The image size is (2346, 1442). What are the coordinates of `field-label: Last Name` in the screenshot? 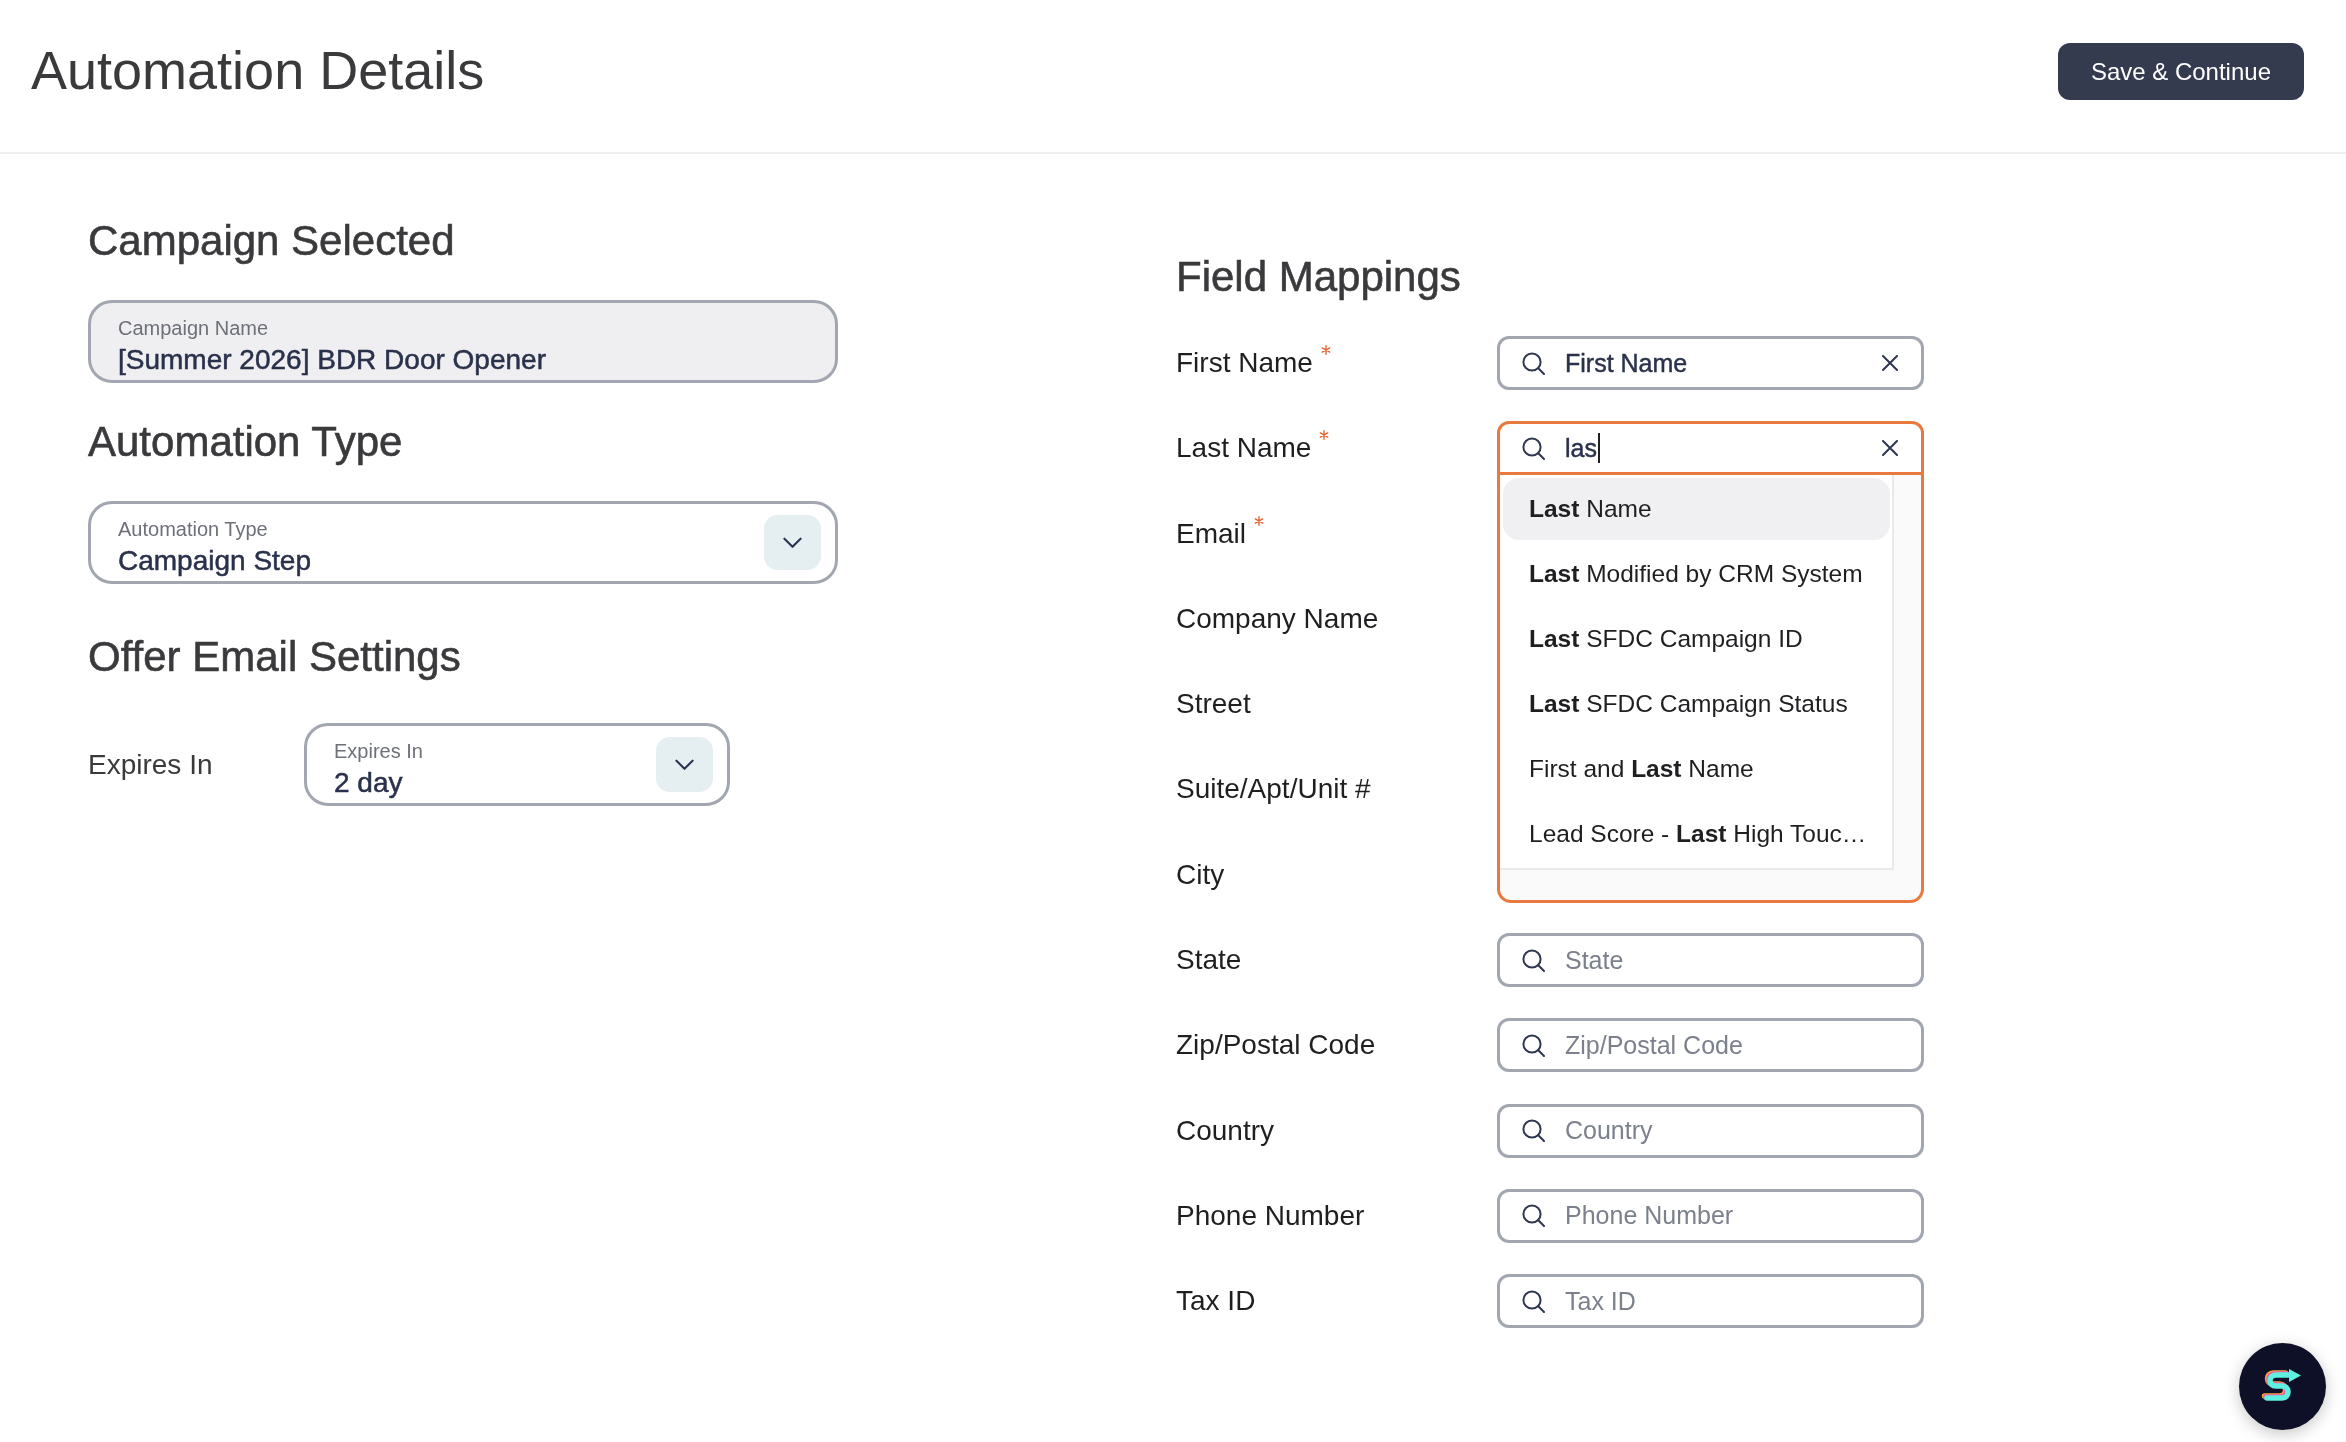 It's located at (1244, 448).